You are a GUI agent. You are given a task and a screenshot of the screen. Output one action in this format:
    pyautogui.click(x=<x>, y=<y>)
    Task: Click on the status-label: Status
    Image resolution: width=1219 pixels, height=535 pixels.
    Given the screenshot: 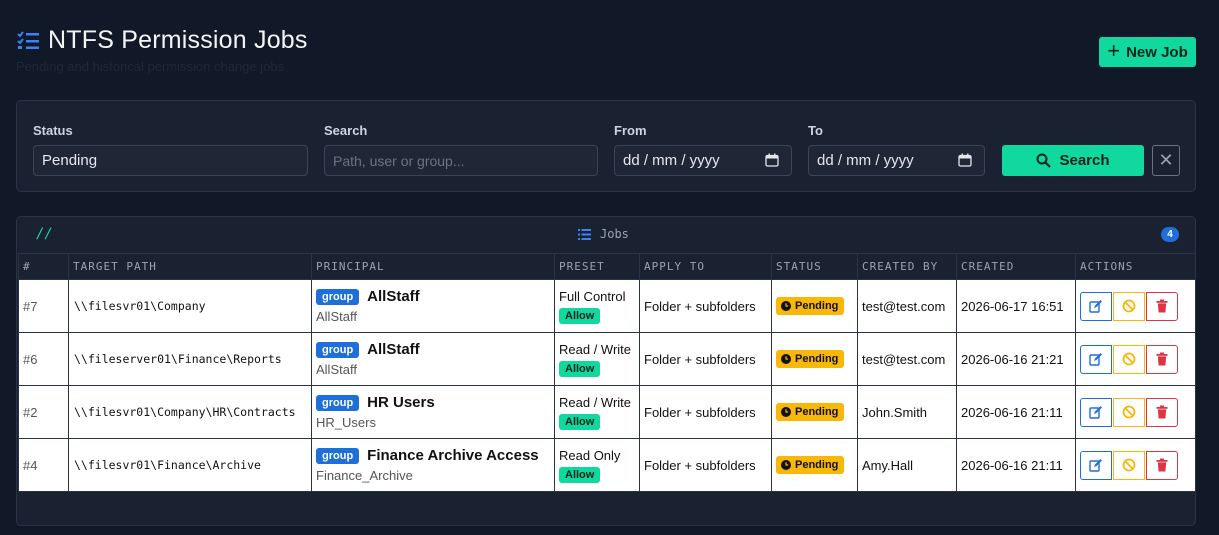 What is the action you would take?
    pyautogui.click(x=53, y=130)
    